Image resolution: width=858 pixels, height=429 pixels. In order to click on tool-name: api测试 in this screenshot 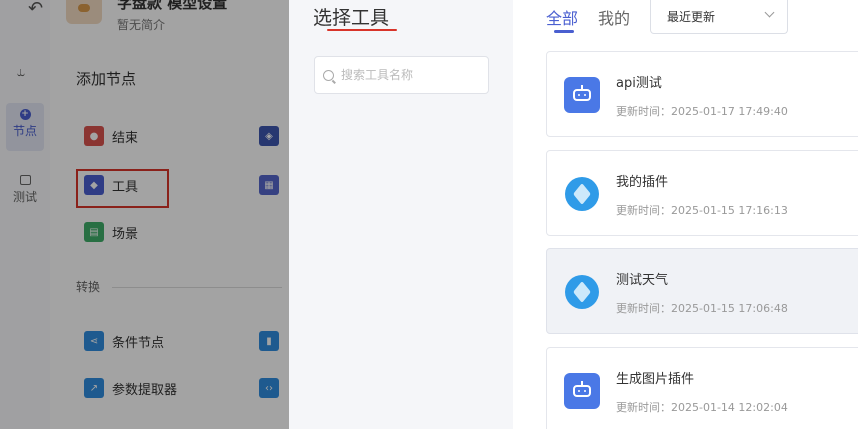, I will do `click(639, 83)`.